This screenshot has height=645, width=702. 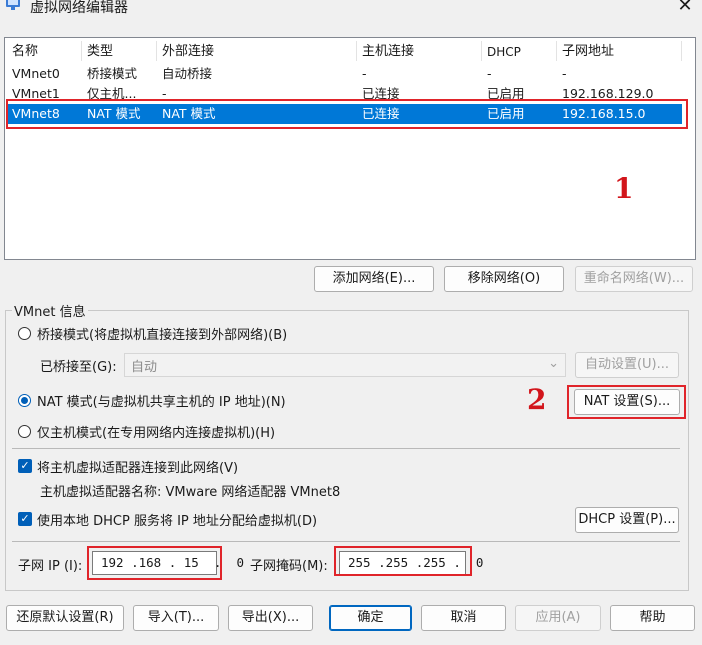 What do you see at coordinates (25, 519) in the screenshot?
I see `use-dhcp-checkbox: ✓` at bounding box center [25, 519].